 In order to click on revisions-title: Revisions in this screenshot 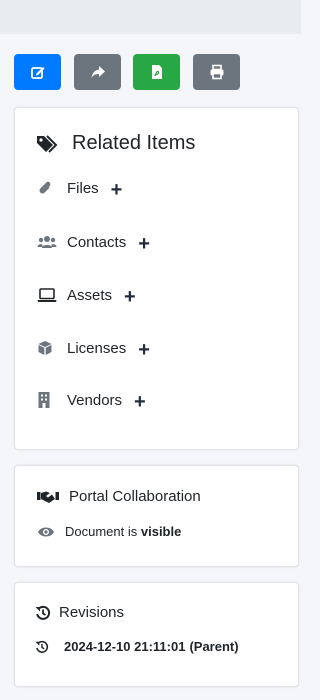, I will do `click(92, 612)`.